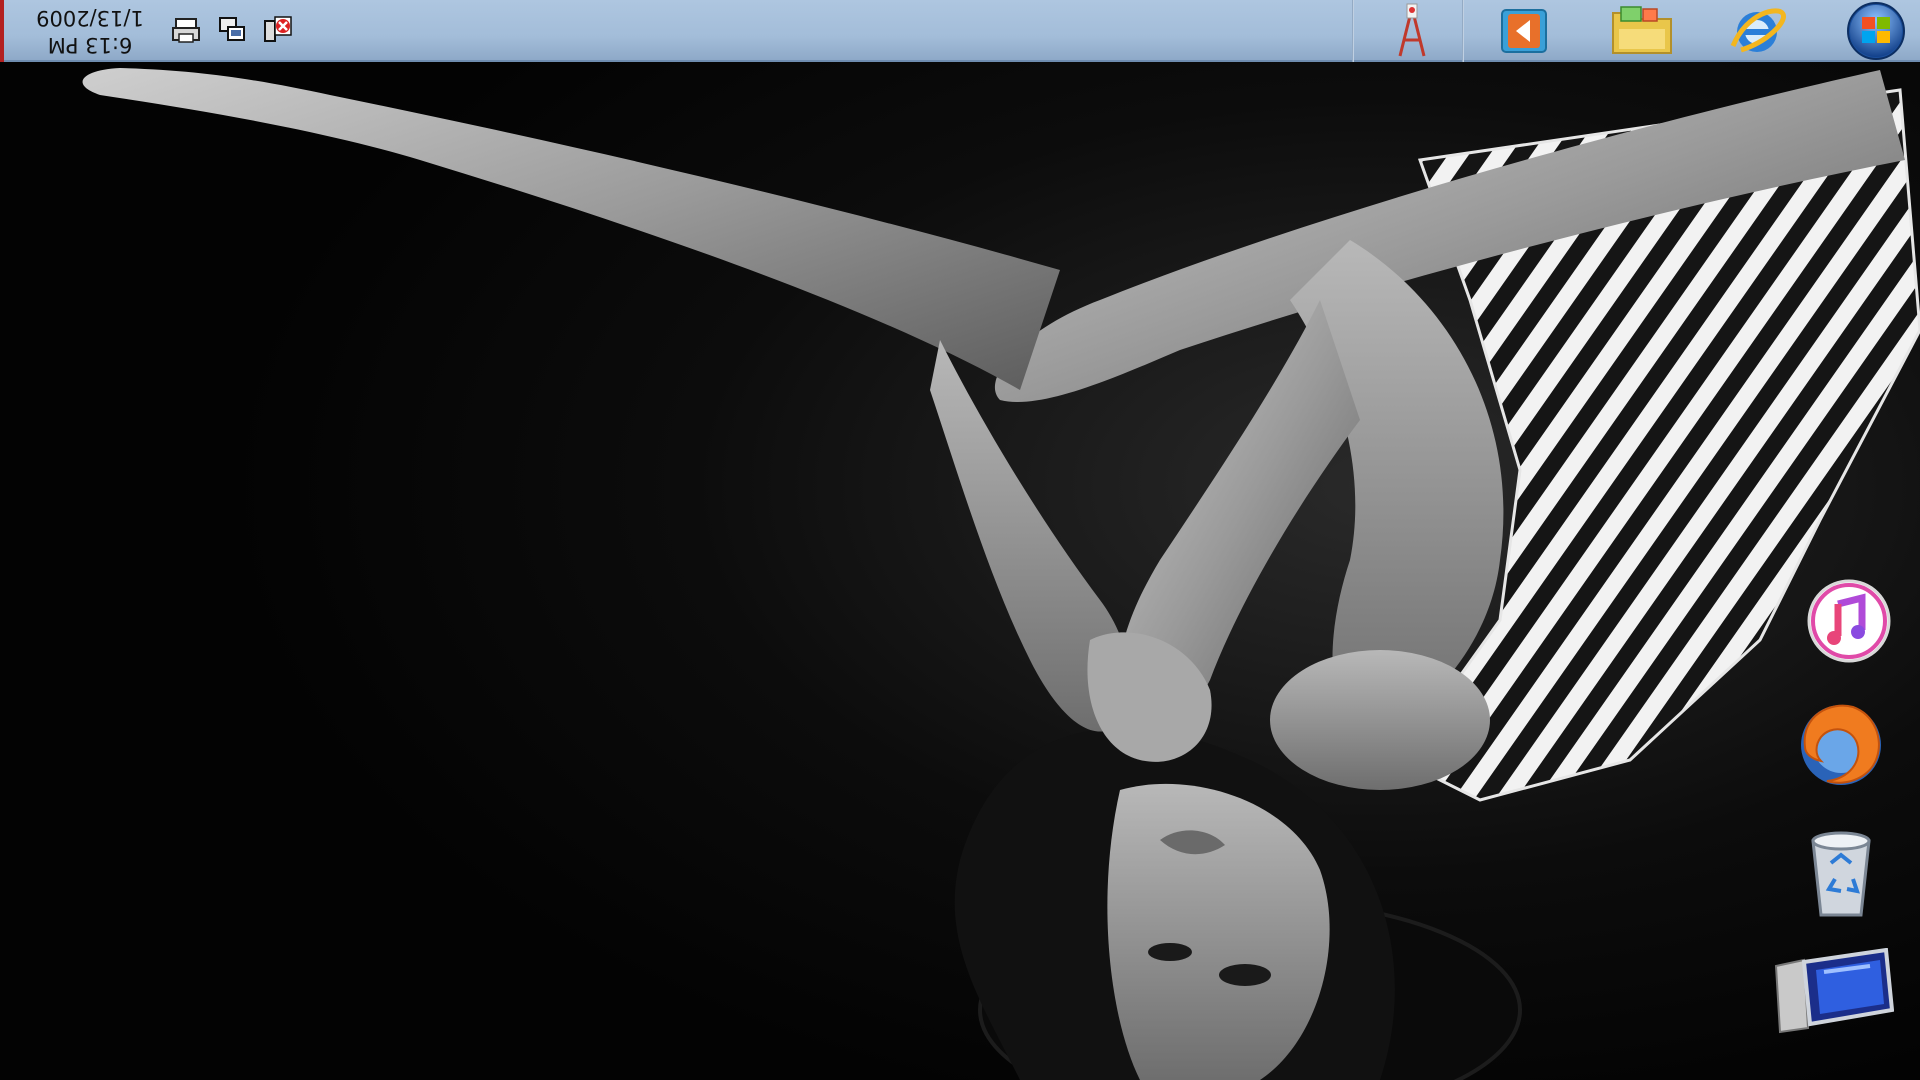 The width and height of the screenshot is (1920, 1080). What do you see at coordinates (1412, 31) in the screenshot?
I see `network-tower-icon` at bounding box center [1412, 31].